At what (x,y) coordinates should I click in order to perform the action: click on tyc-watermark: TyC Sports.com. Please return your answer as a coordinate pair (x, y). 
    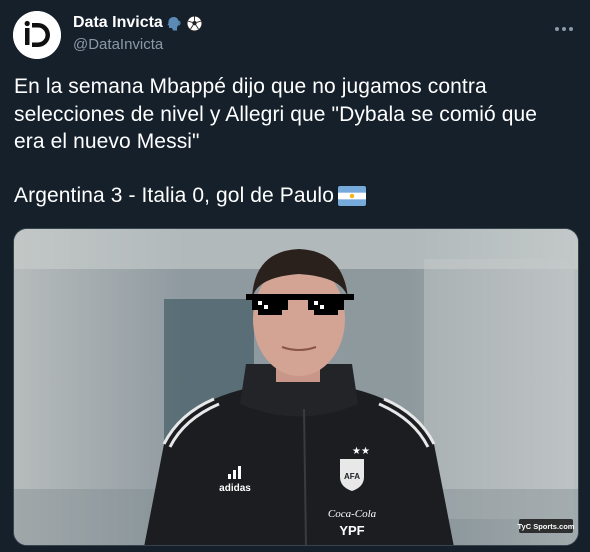
    Looking at the image, I should click on (546, 526).